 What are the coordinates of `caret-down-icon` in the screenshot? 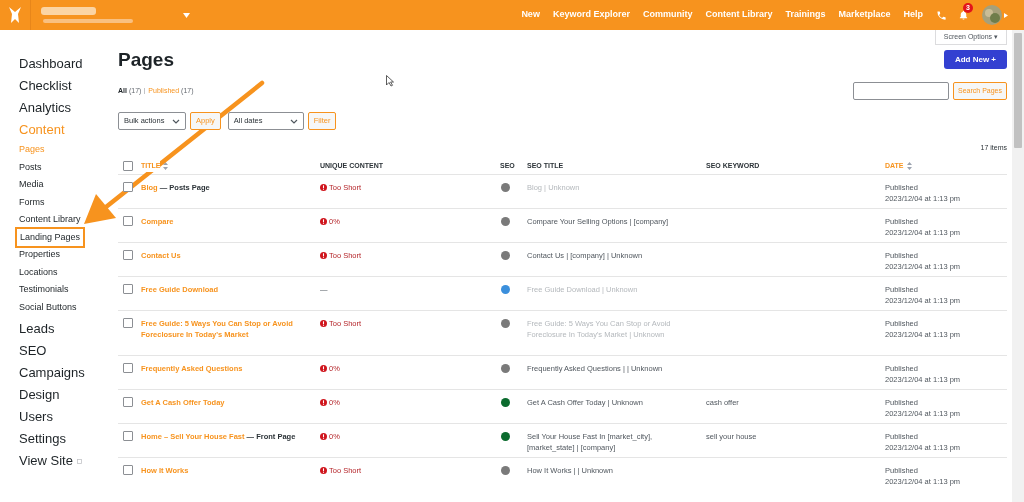 It's located at (186, 15).